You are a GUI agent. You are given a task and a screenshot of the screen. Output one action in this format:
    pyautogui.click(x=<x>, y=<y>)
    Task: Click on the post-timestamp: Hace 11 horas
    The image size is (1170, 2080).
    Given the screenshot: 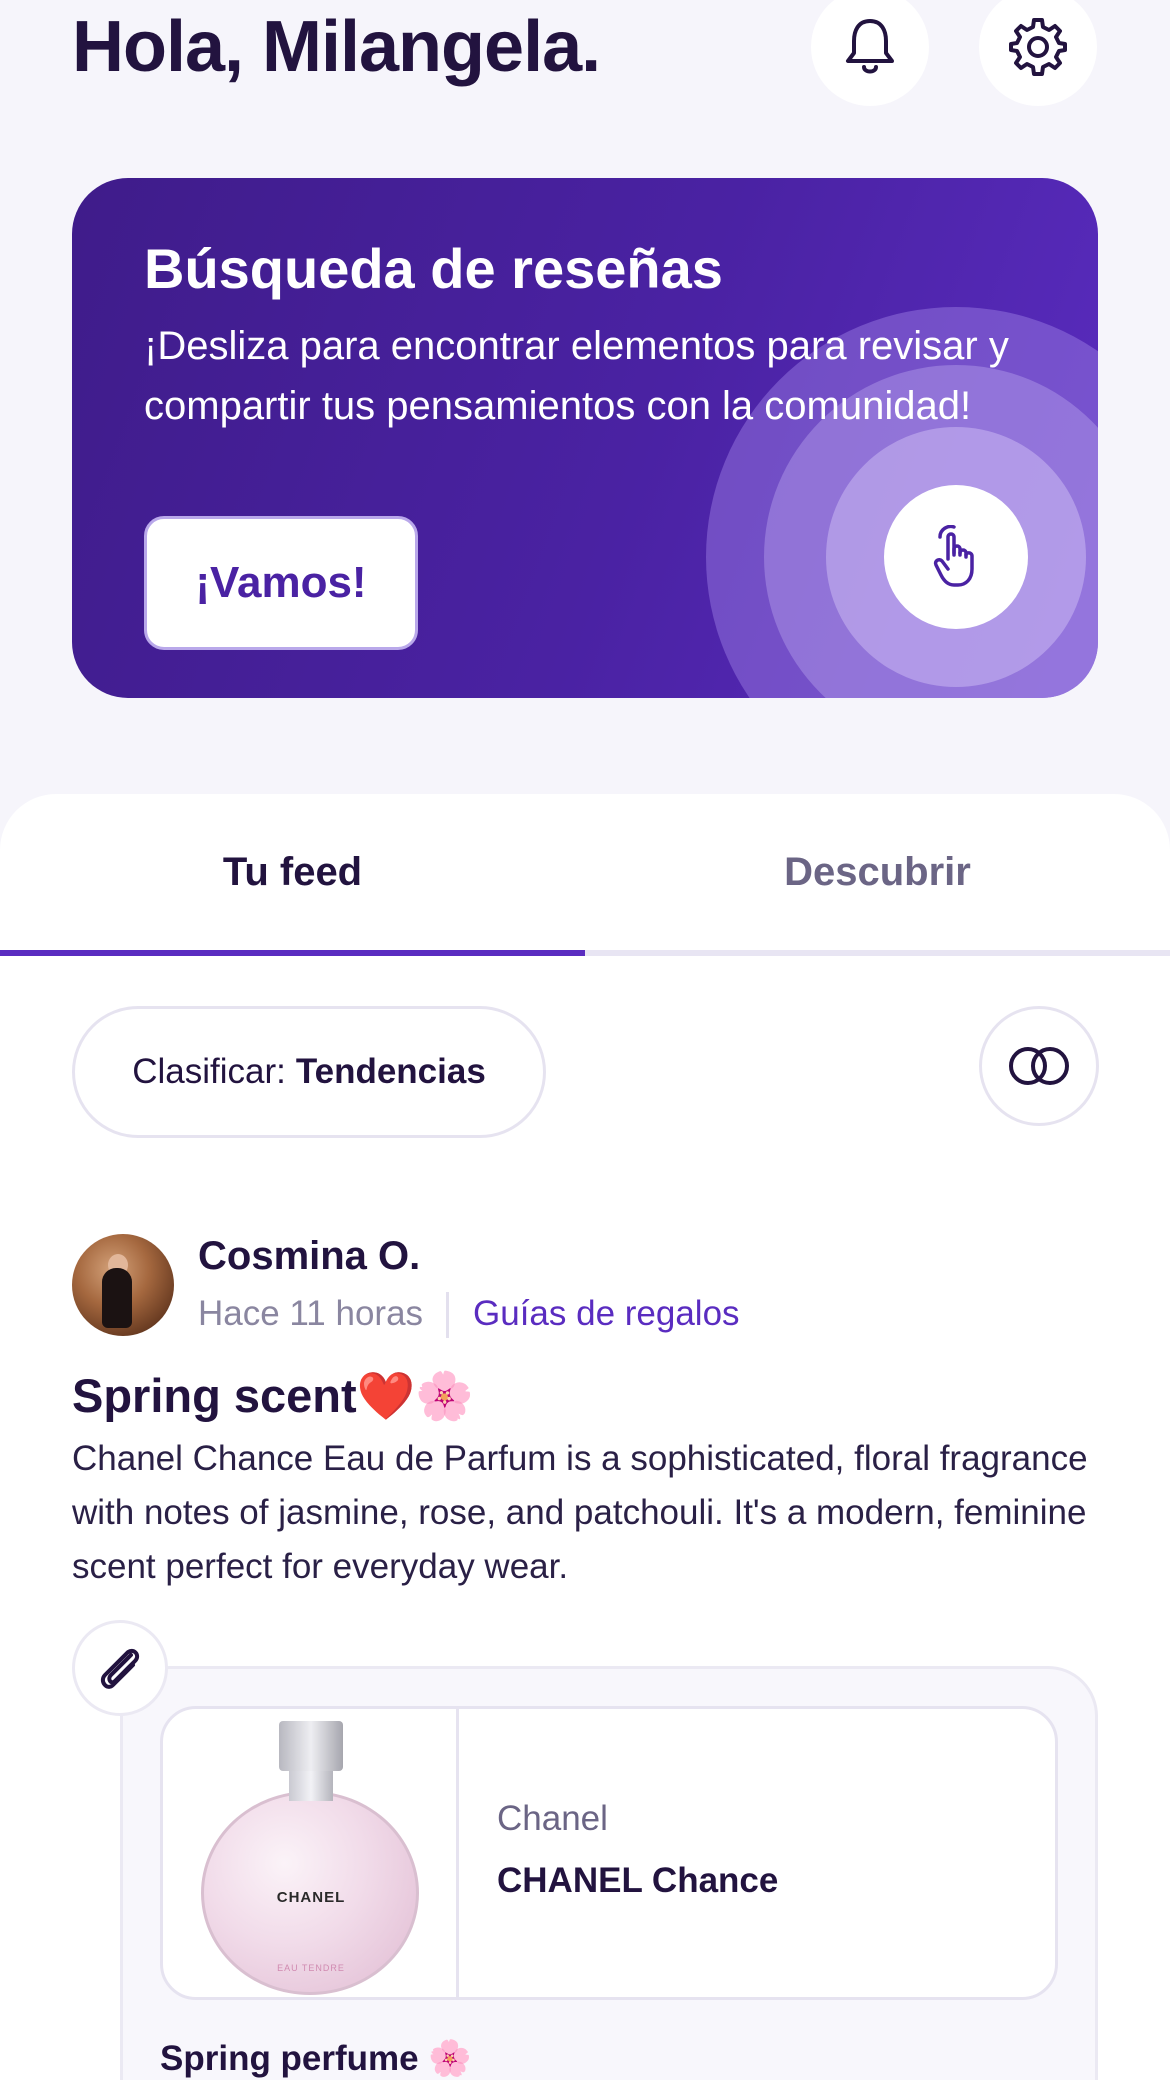 What is the action you would take?
    pyautogui.click(x=311, y=1313)
    